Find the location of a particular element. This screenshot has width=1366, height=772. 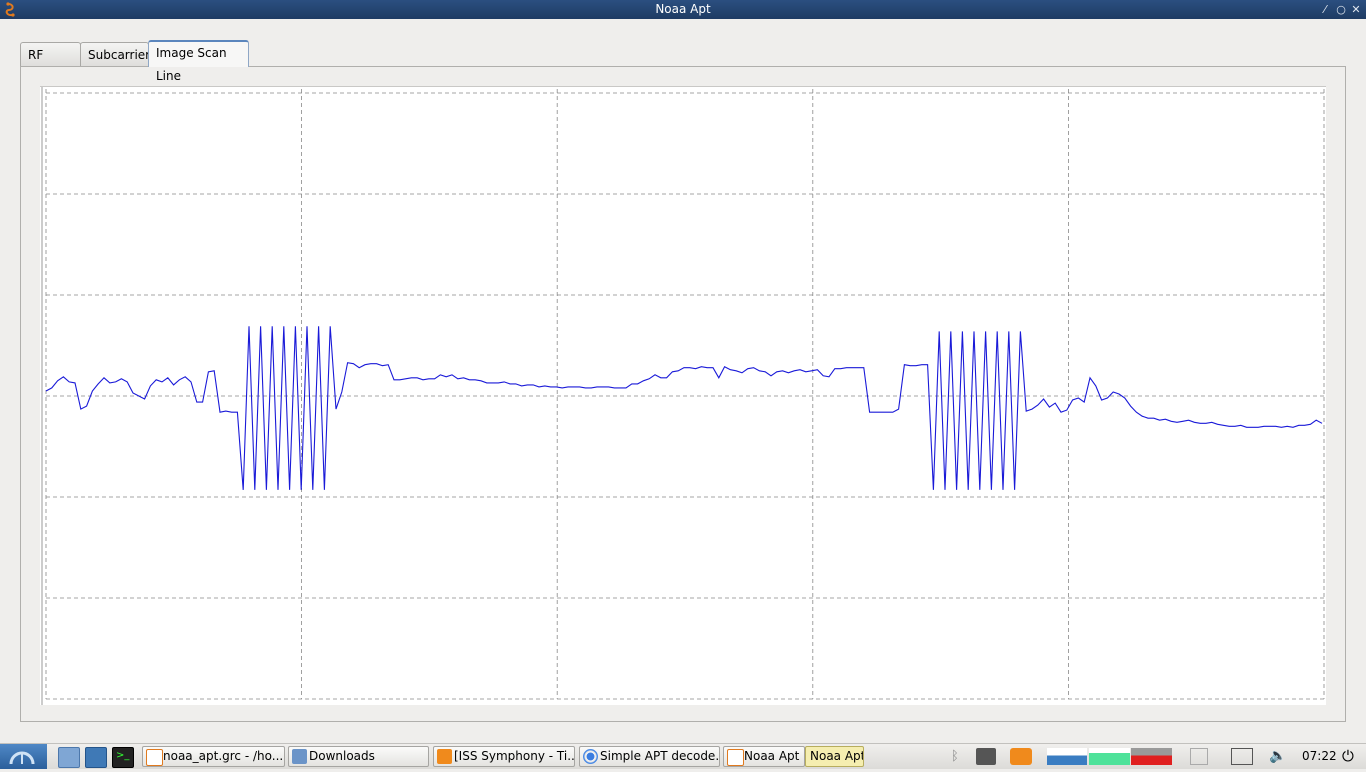

terminal-launcher-icon: >_ is located at coordinates (123, 757).